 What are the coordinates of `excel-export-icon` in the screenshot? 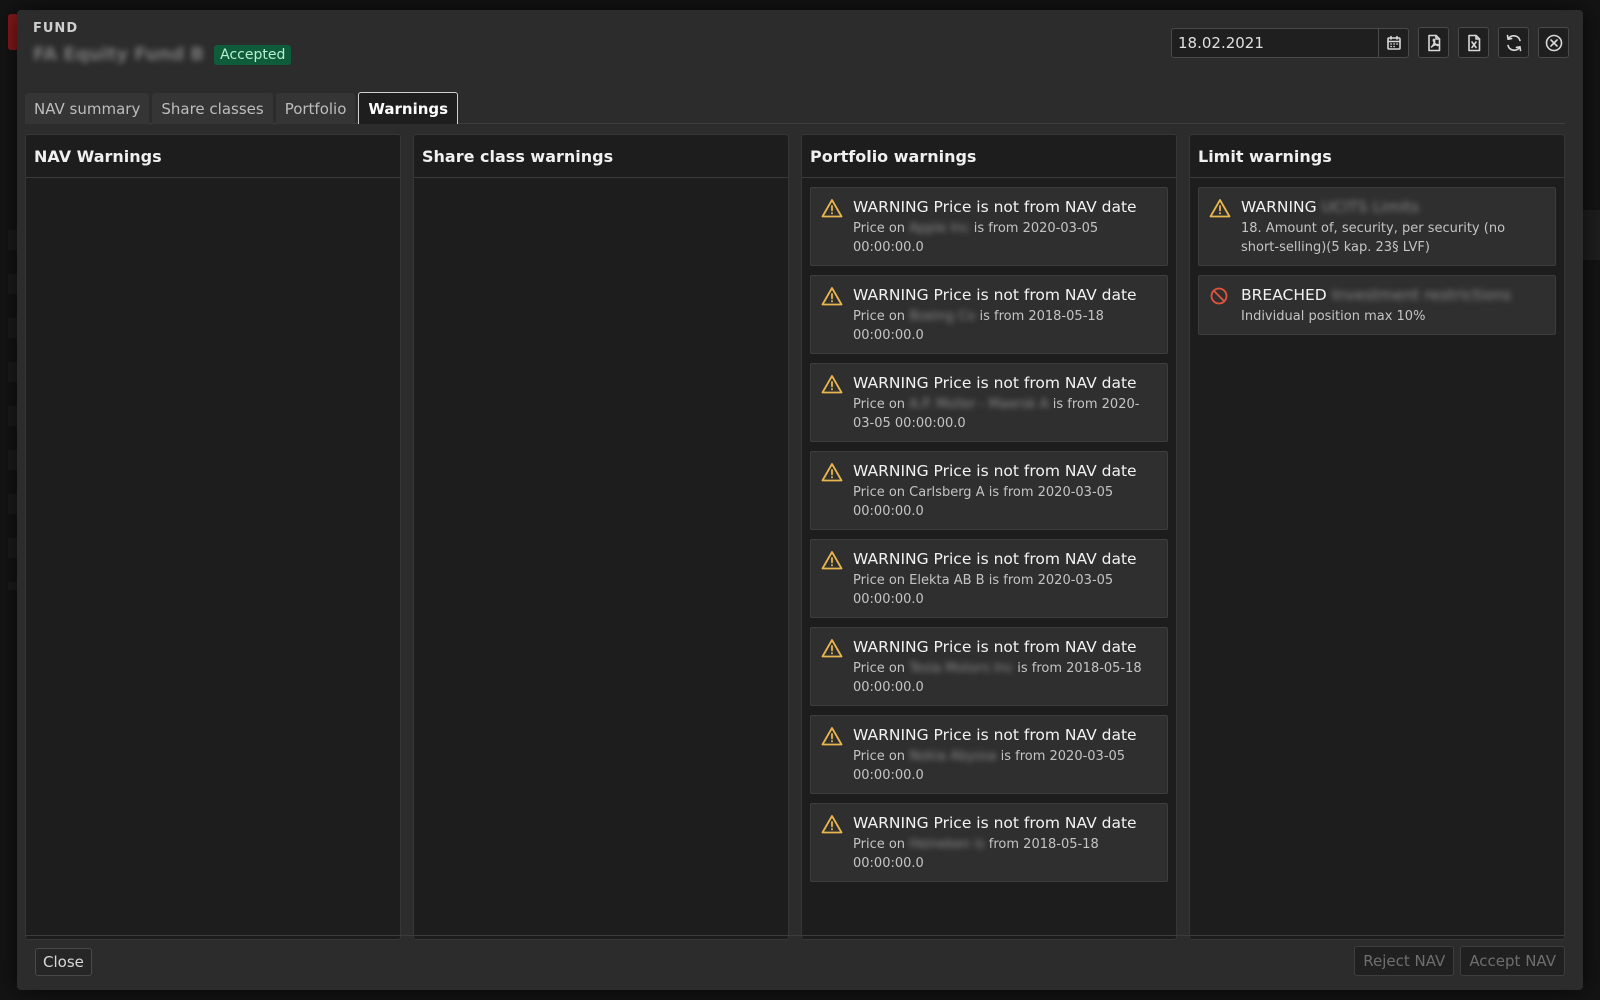 It's located at (1473, 42).